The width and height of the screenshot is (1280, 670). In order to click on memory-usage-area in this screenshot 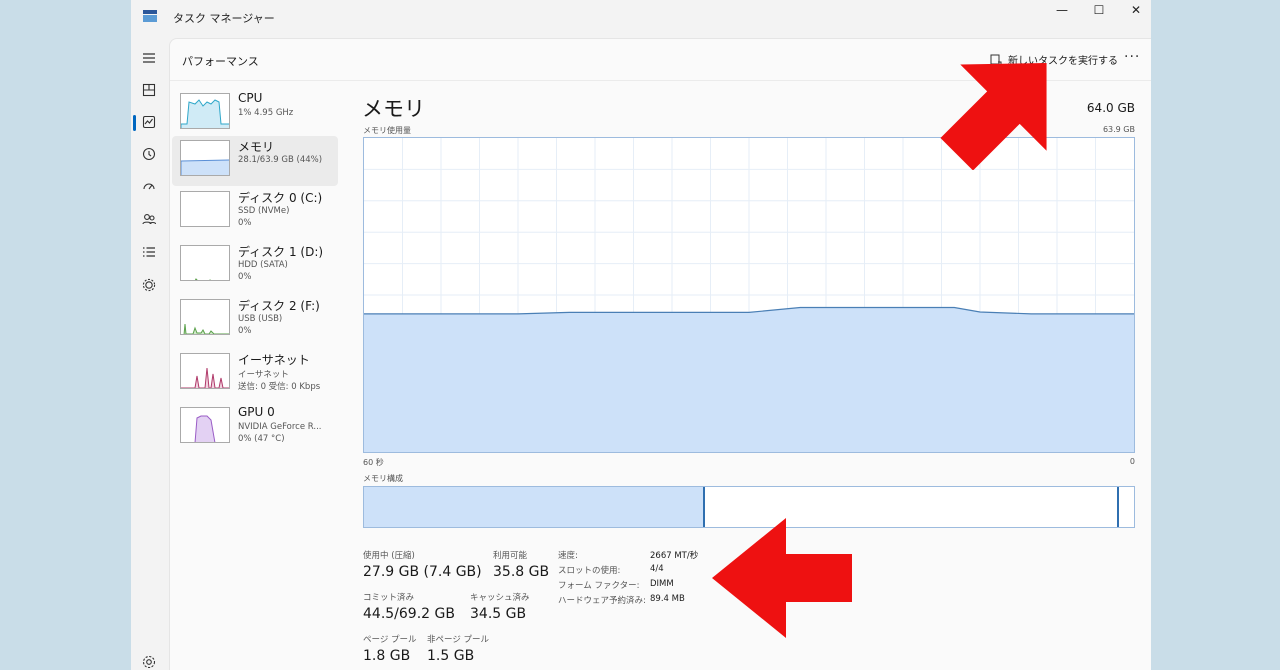, I will do `click(749, 379)`.